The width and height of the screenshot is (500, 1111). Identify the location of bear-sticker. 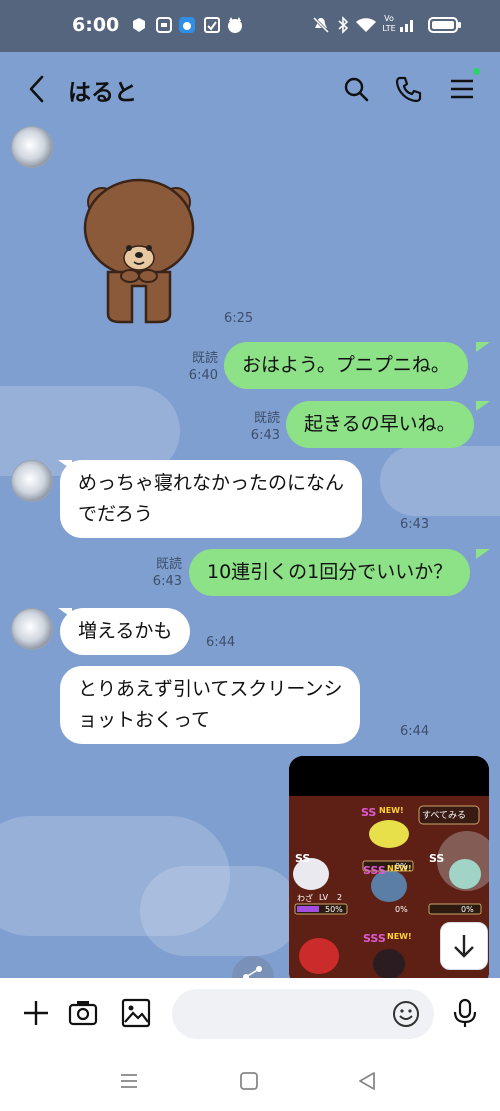
(139, 250).